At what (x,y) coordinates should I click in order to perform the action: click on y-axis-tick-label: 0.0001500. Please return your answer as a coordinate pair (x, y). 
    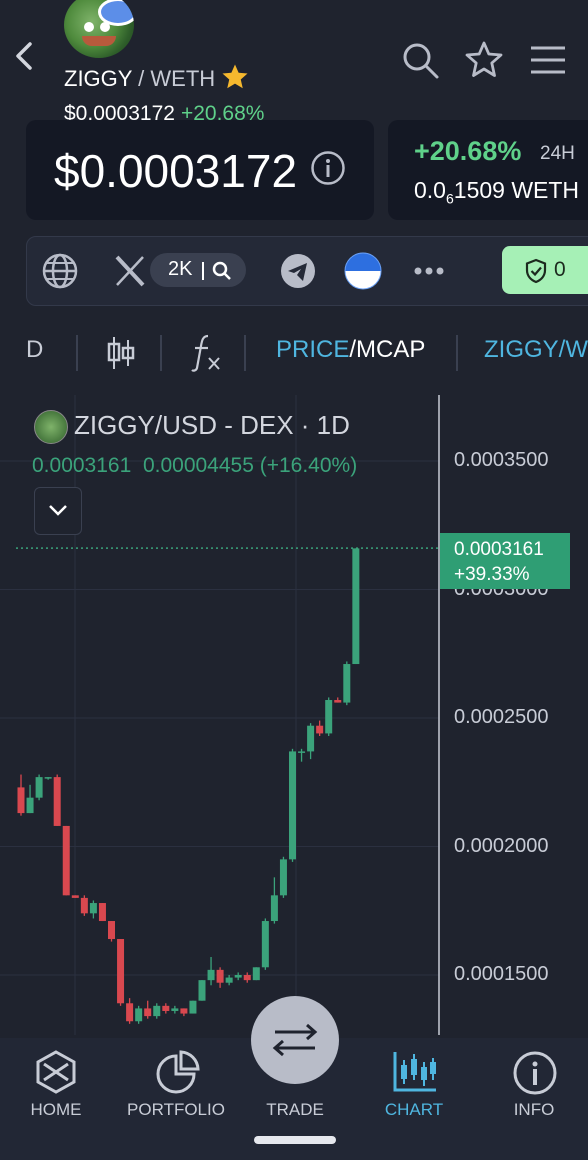
    Looking at the image, I should click on (501, 974).